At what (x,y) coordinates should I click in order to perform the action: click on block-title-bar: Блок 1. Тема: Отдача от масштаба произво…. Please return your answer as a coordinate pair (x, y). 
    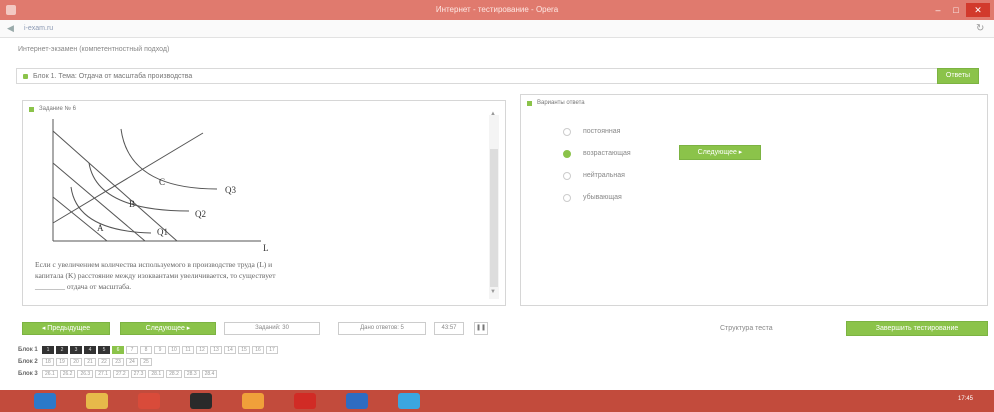
    Looking at the image, I should click on (497, 76).